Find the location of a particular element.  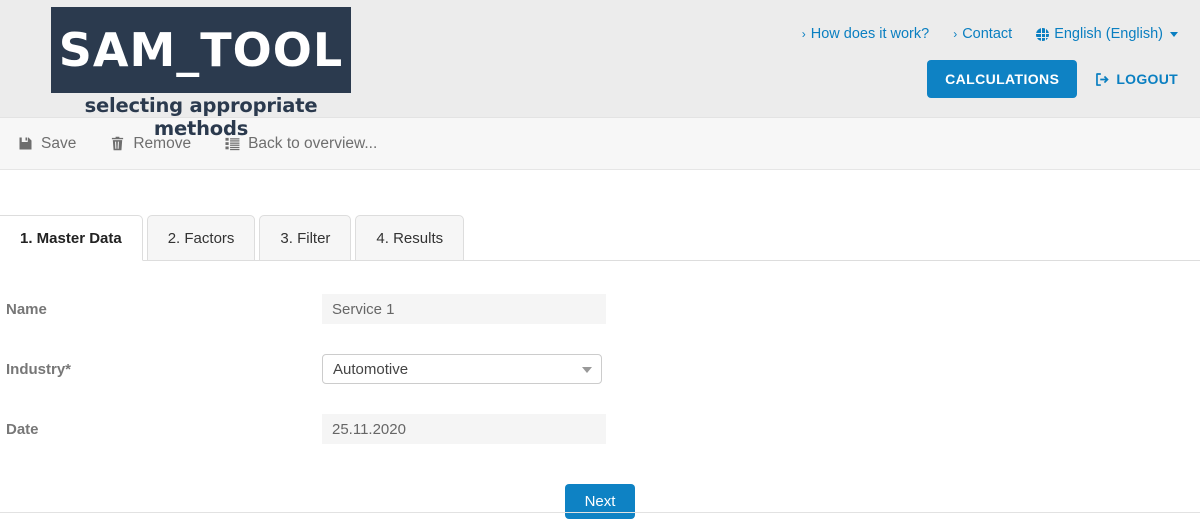

language-label: English (English) is located at coordinates (1108, 34).